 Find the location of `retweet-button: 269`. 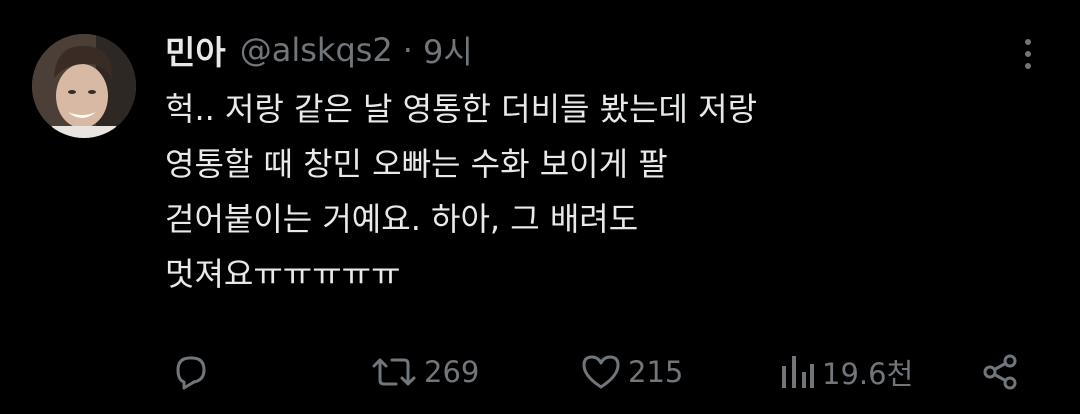

retweet-button: 269 is located at coordinates (424, 372).